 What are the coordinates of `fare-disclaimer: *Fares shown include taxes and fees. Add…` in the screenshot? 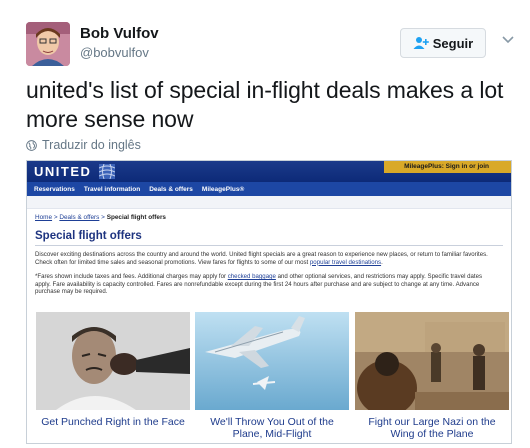 It's located at (267, 284).